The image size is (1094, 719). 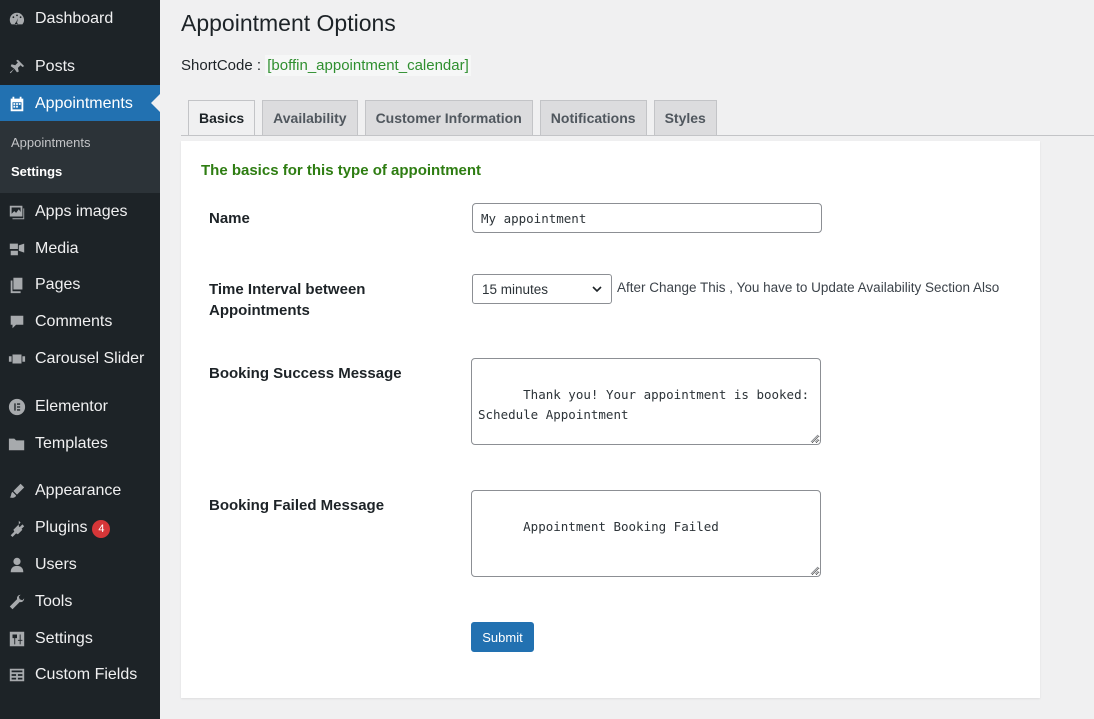 I want to click on sidebar-item-settings: Settings, so click(x=80, y=638).